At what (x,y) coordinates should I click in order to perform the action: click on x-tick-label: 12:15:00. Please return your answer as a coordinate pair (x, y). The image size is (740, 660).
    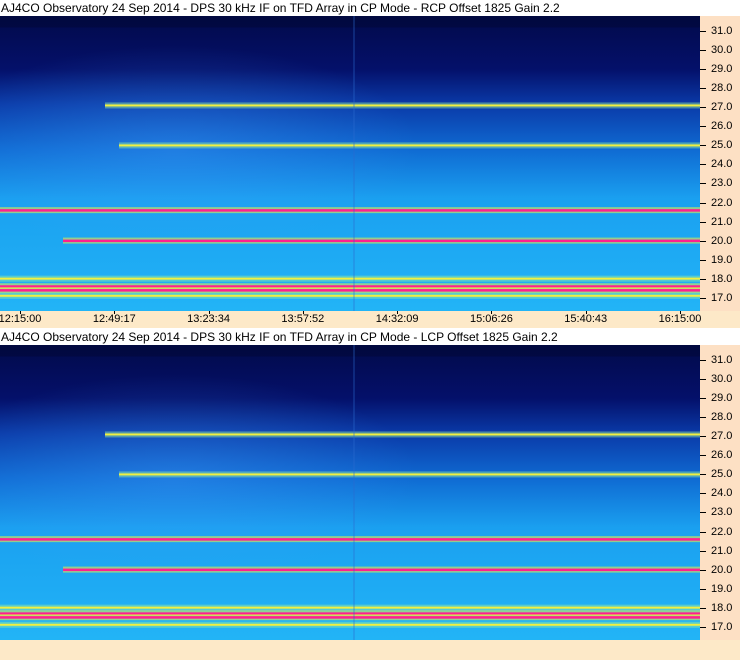
    Looking at the image, I should click on (21, 319).